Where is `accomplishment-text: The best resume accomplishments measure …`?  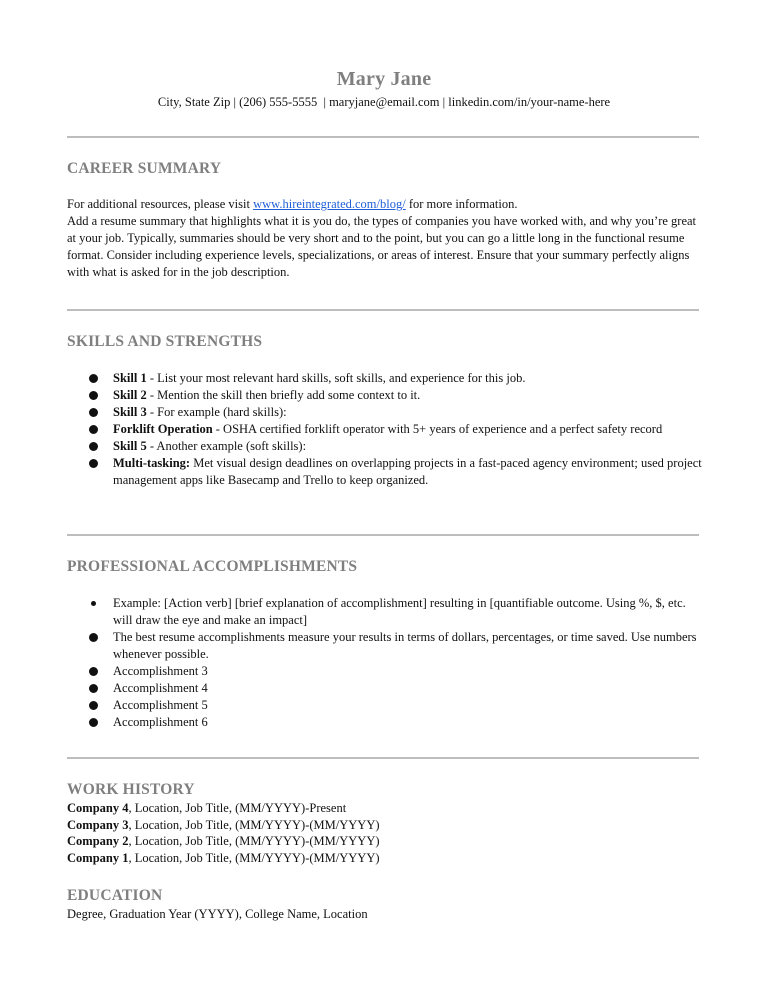
accomplishment-text: The best resume accomplishments measure … is located at coordinates (405, 645).